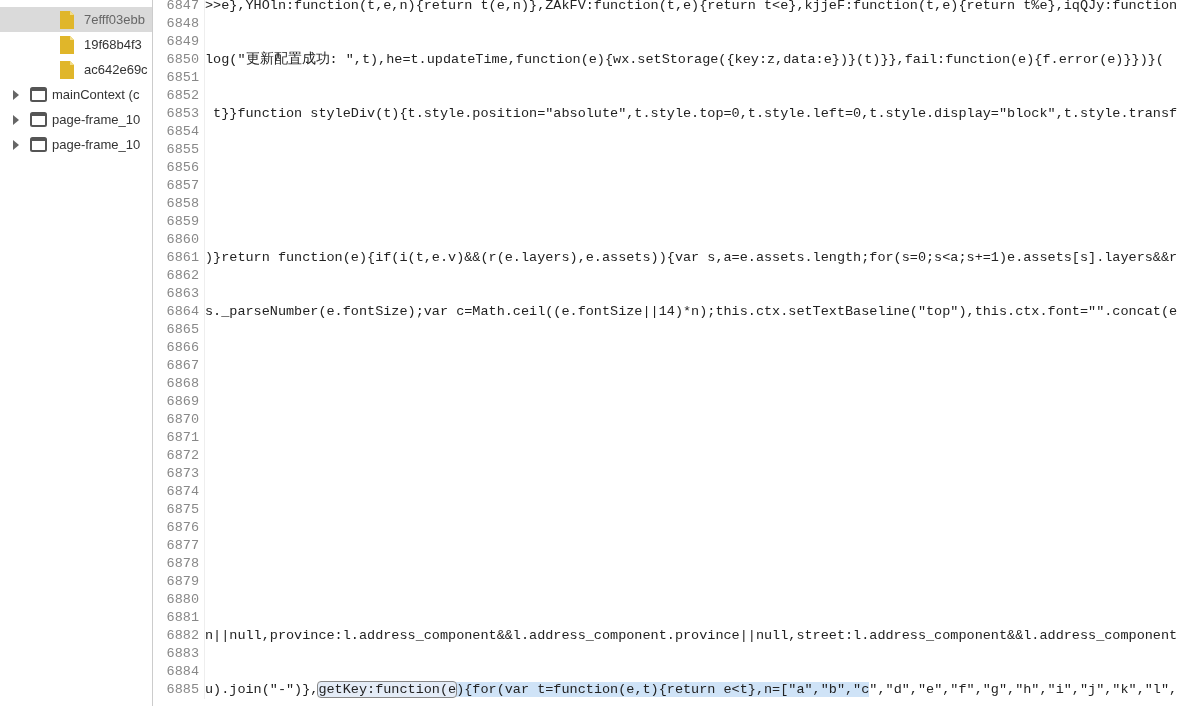 Image resolution: width=1194 pixels, height=706 pixels. I want to click on line-number: 6881, so click(179, 618).